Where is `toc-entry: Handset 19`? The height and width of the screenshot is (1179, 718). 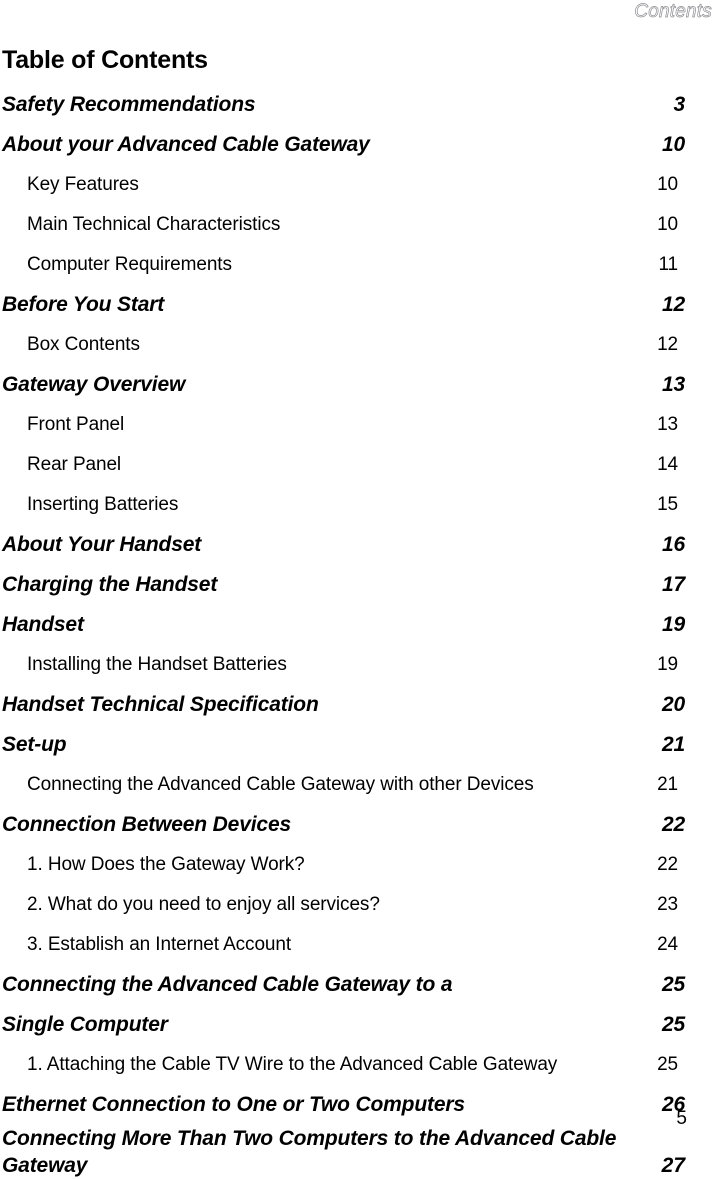 toc-entry: Handset 19 is located at coordinates (344, 625).